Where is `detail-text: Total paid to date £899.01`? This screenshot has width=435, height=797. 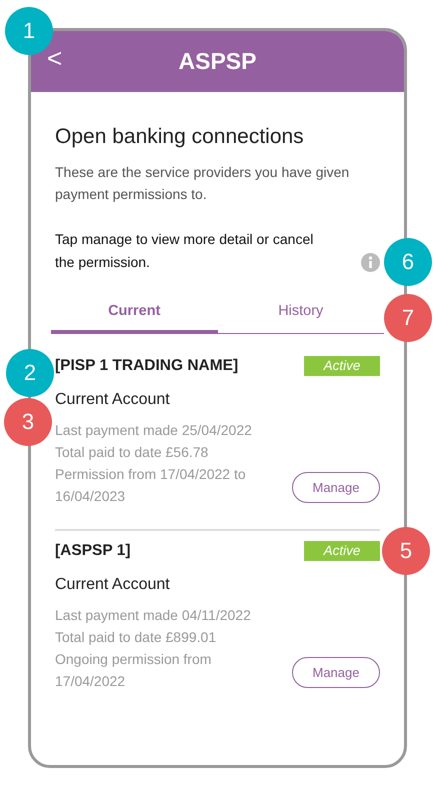
detail-text: Total paid to date £899.01 is located at coordinates (136, 637).